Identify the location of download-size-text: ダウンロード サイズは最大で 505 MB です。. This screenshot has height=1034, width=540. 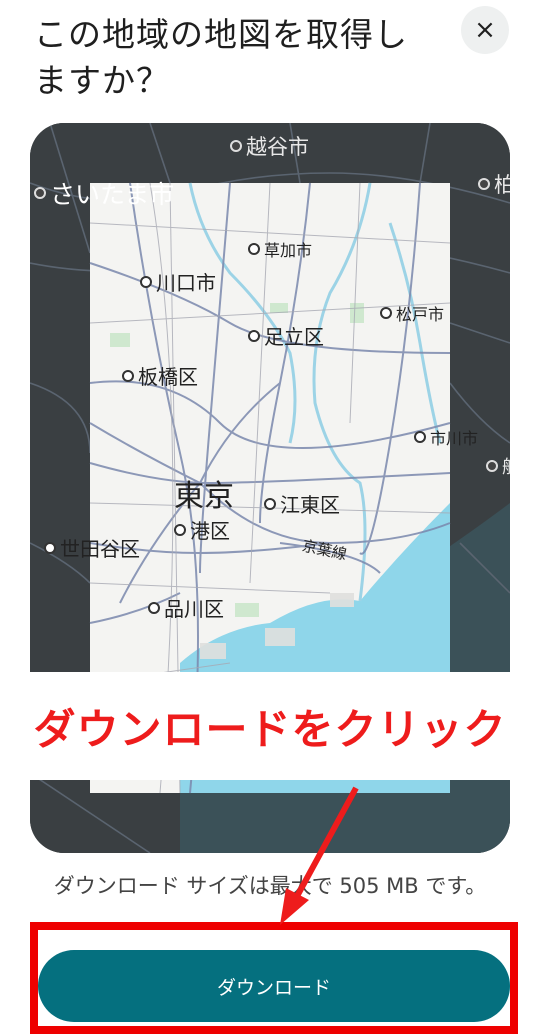
(270, 886).